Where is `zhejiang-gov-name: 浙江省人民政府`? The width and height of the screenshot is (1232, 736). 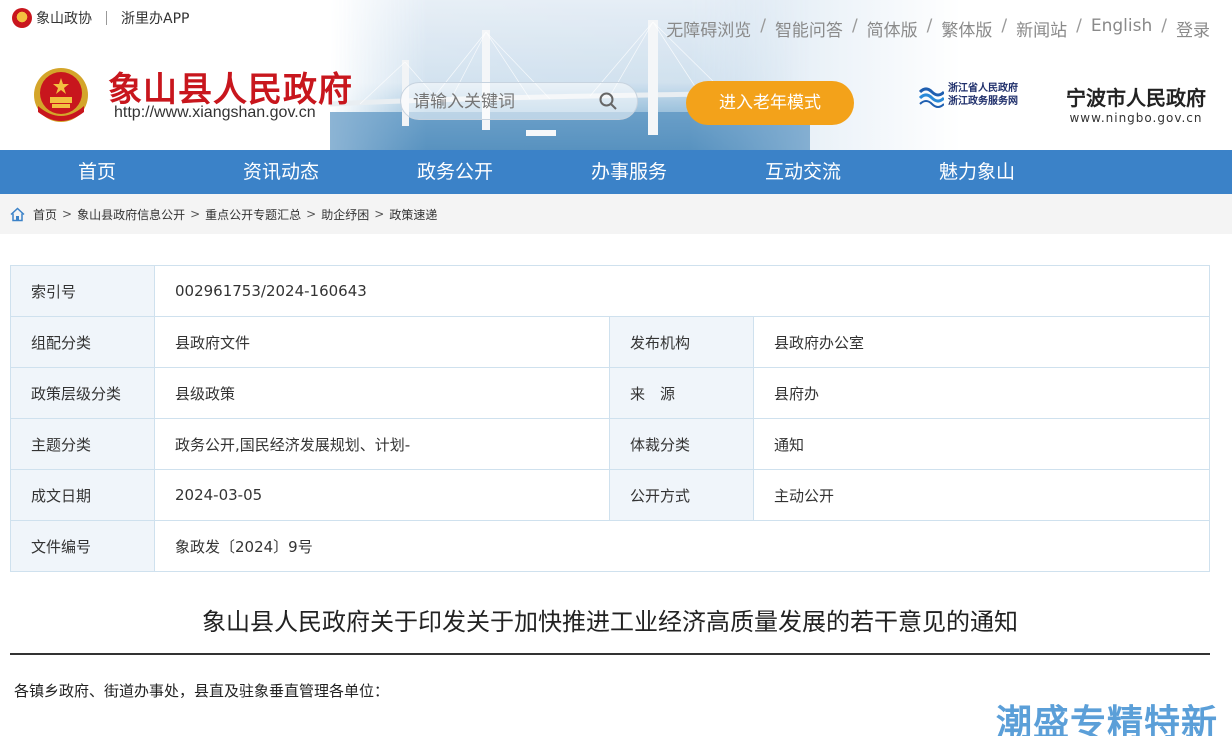
zhejiang-gov-name: 浙江省人民政府 is located at coordinates (983, 88).